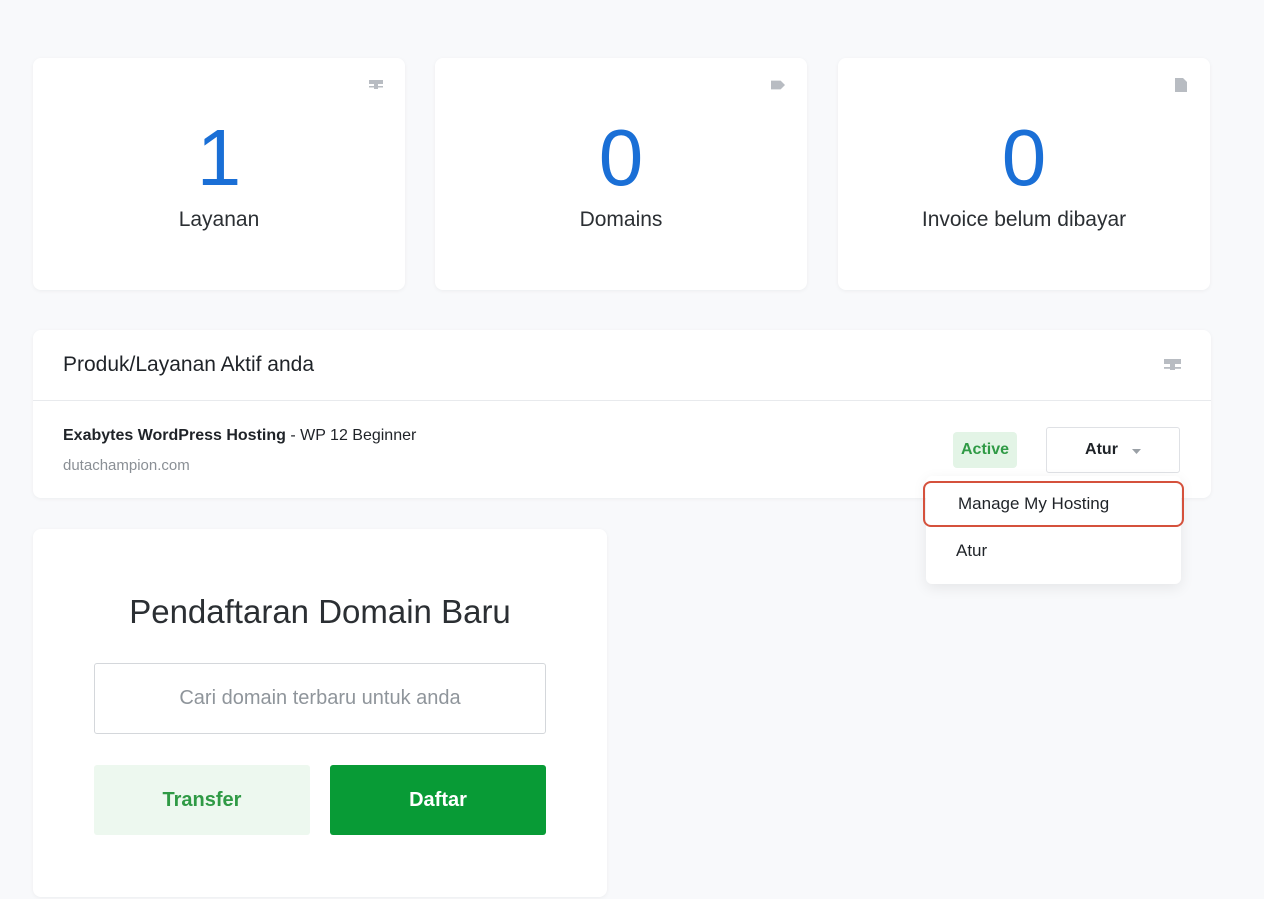  I want to click on tag-icon, so click(778, 85).